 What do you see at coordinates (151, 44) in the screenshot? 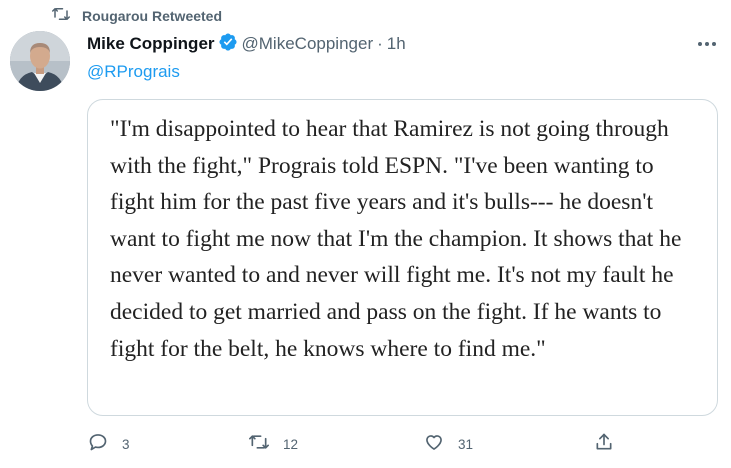
I see `author-name: Mike Coppinger` at bounding box center [151, 44].